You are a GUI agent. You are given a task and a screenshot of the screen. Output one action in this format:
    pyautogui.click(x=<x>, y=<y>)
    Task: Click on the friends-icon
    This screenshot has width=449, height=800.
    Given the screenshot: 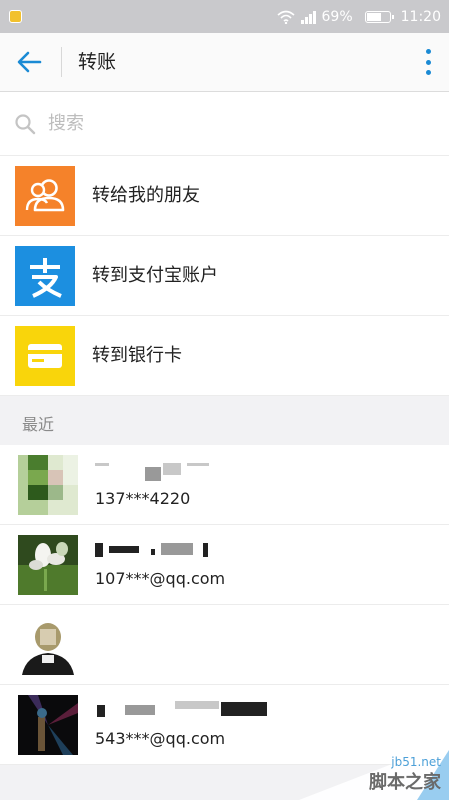 What is the action you would take?
    pyautogui.click(x=45, y=196)
    